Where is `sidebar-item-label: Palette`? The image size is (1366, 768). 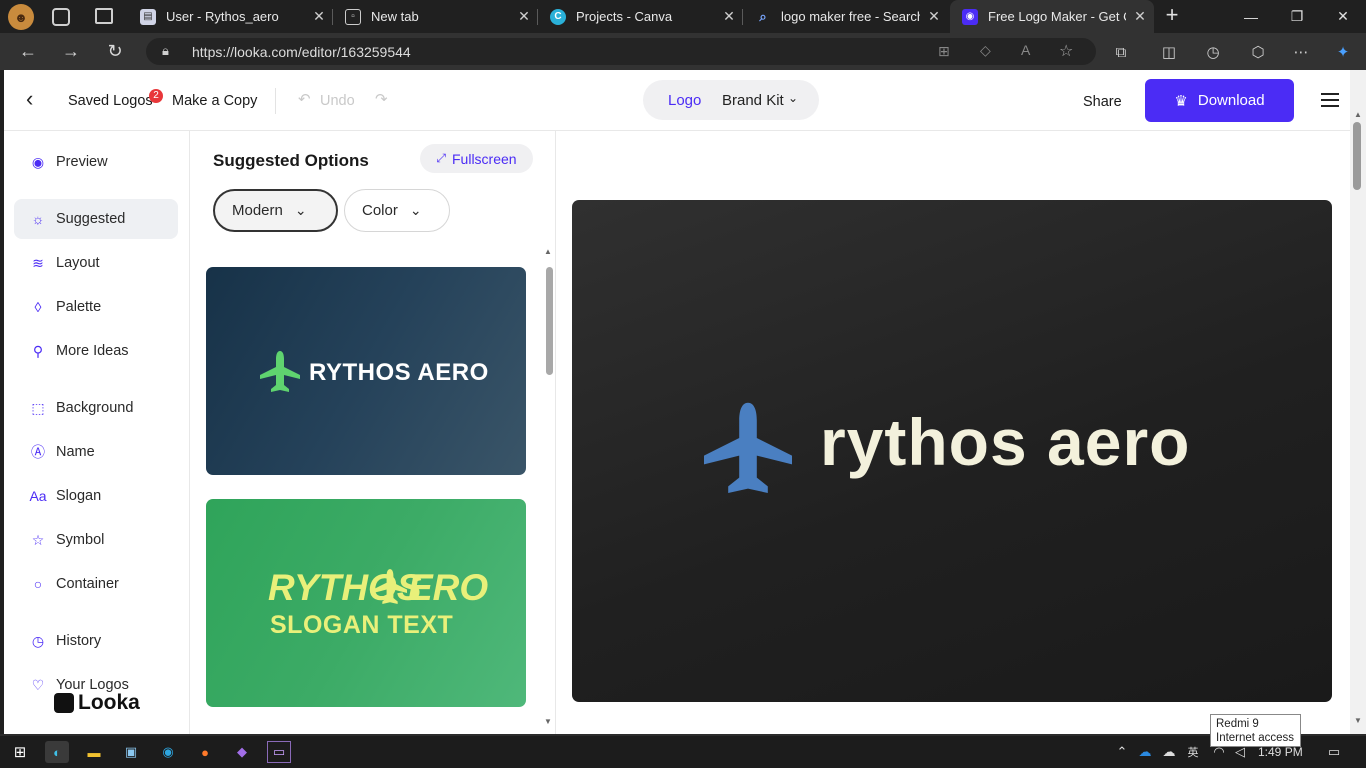
sidebar-item-label: Palette is located at coordinates (79, 307).